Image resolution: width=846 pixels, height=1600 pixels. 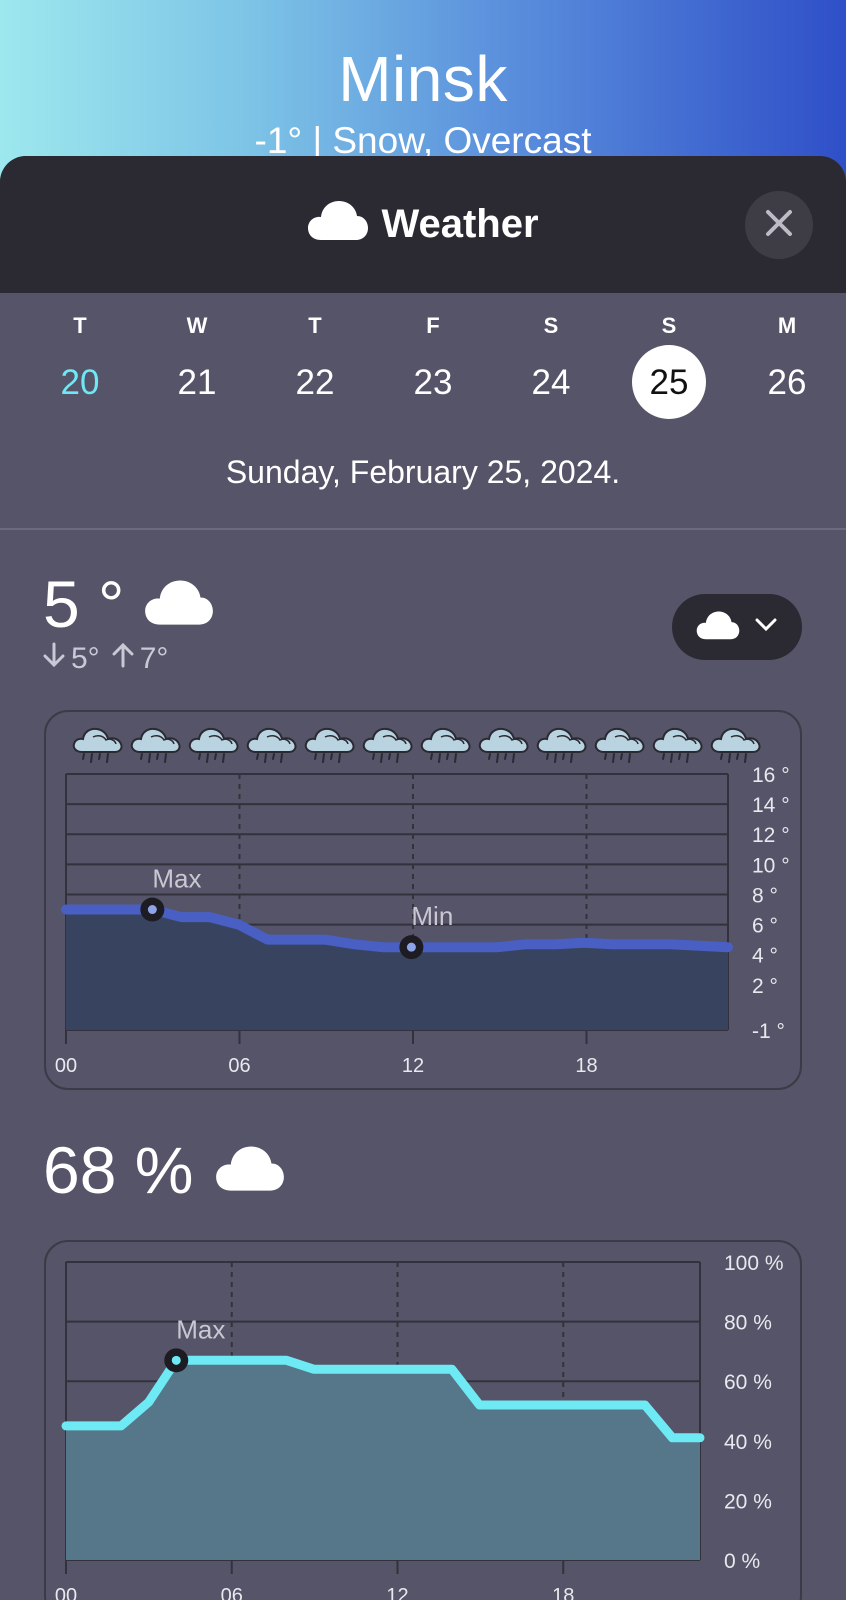 I want to click on temp-high: 7°, so click(x=154, y=658).